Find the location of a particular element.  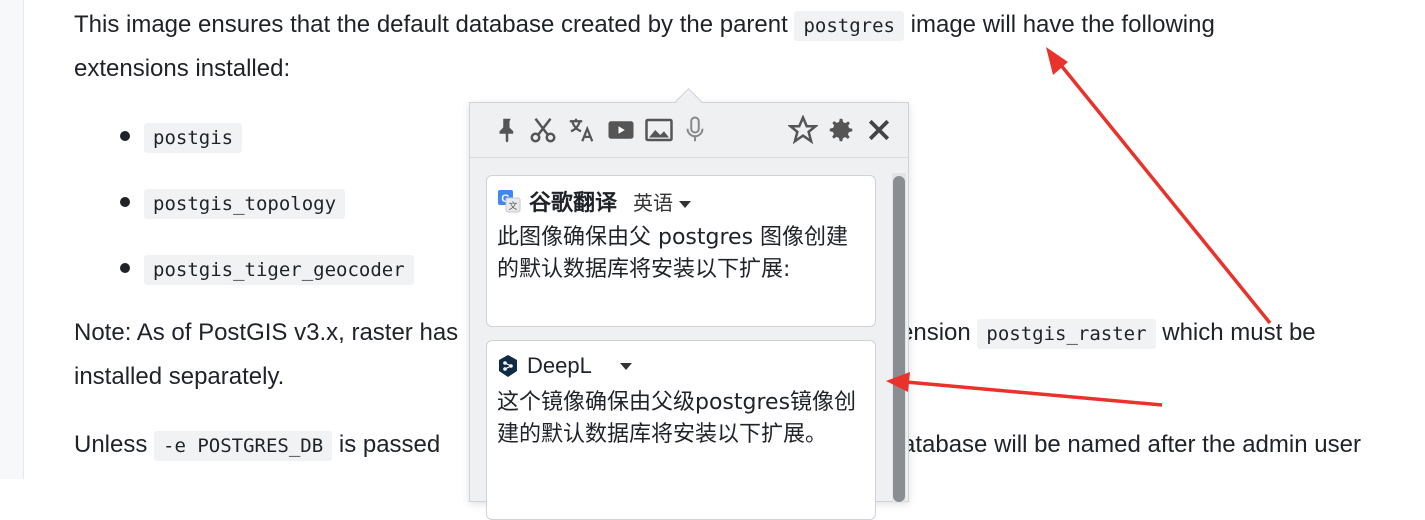

extension-code: postgis_topology is located at coordinates (245, 204).